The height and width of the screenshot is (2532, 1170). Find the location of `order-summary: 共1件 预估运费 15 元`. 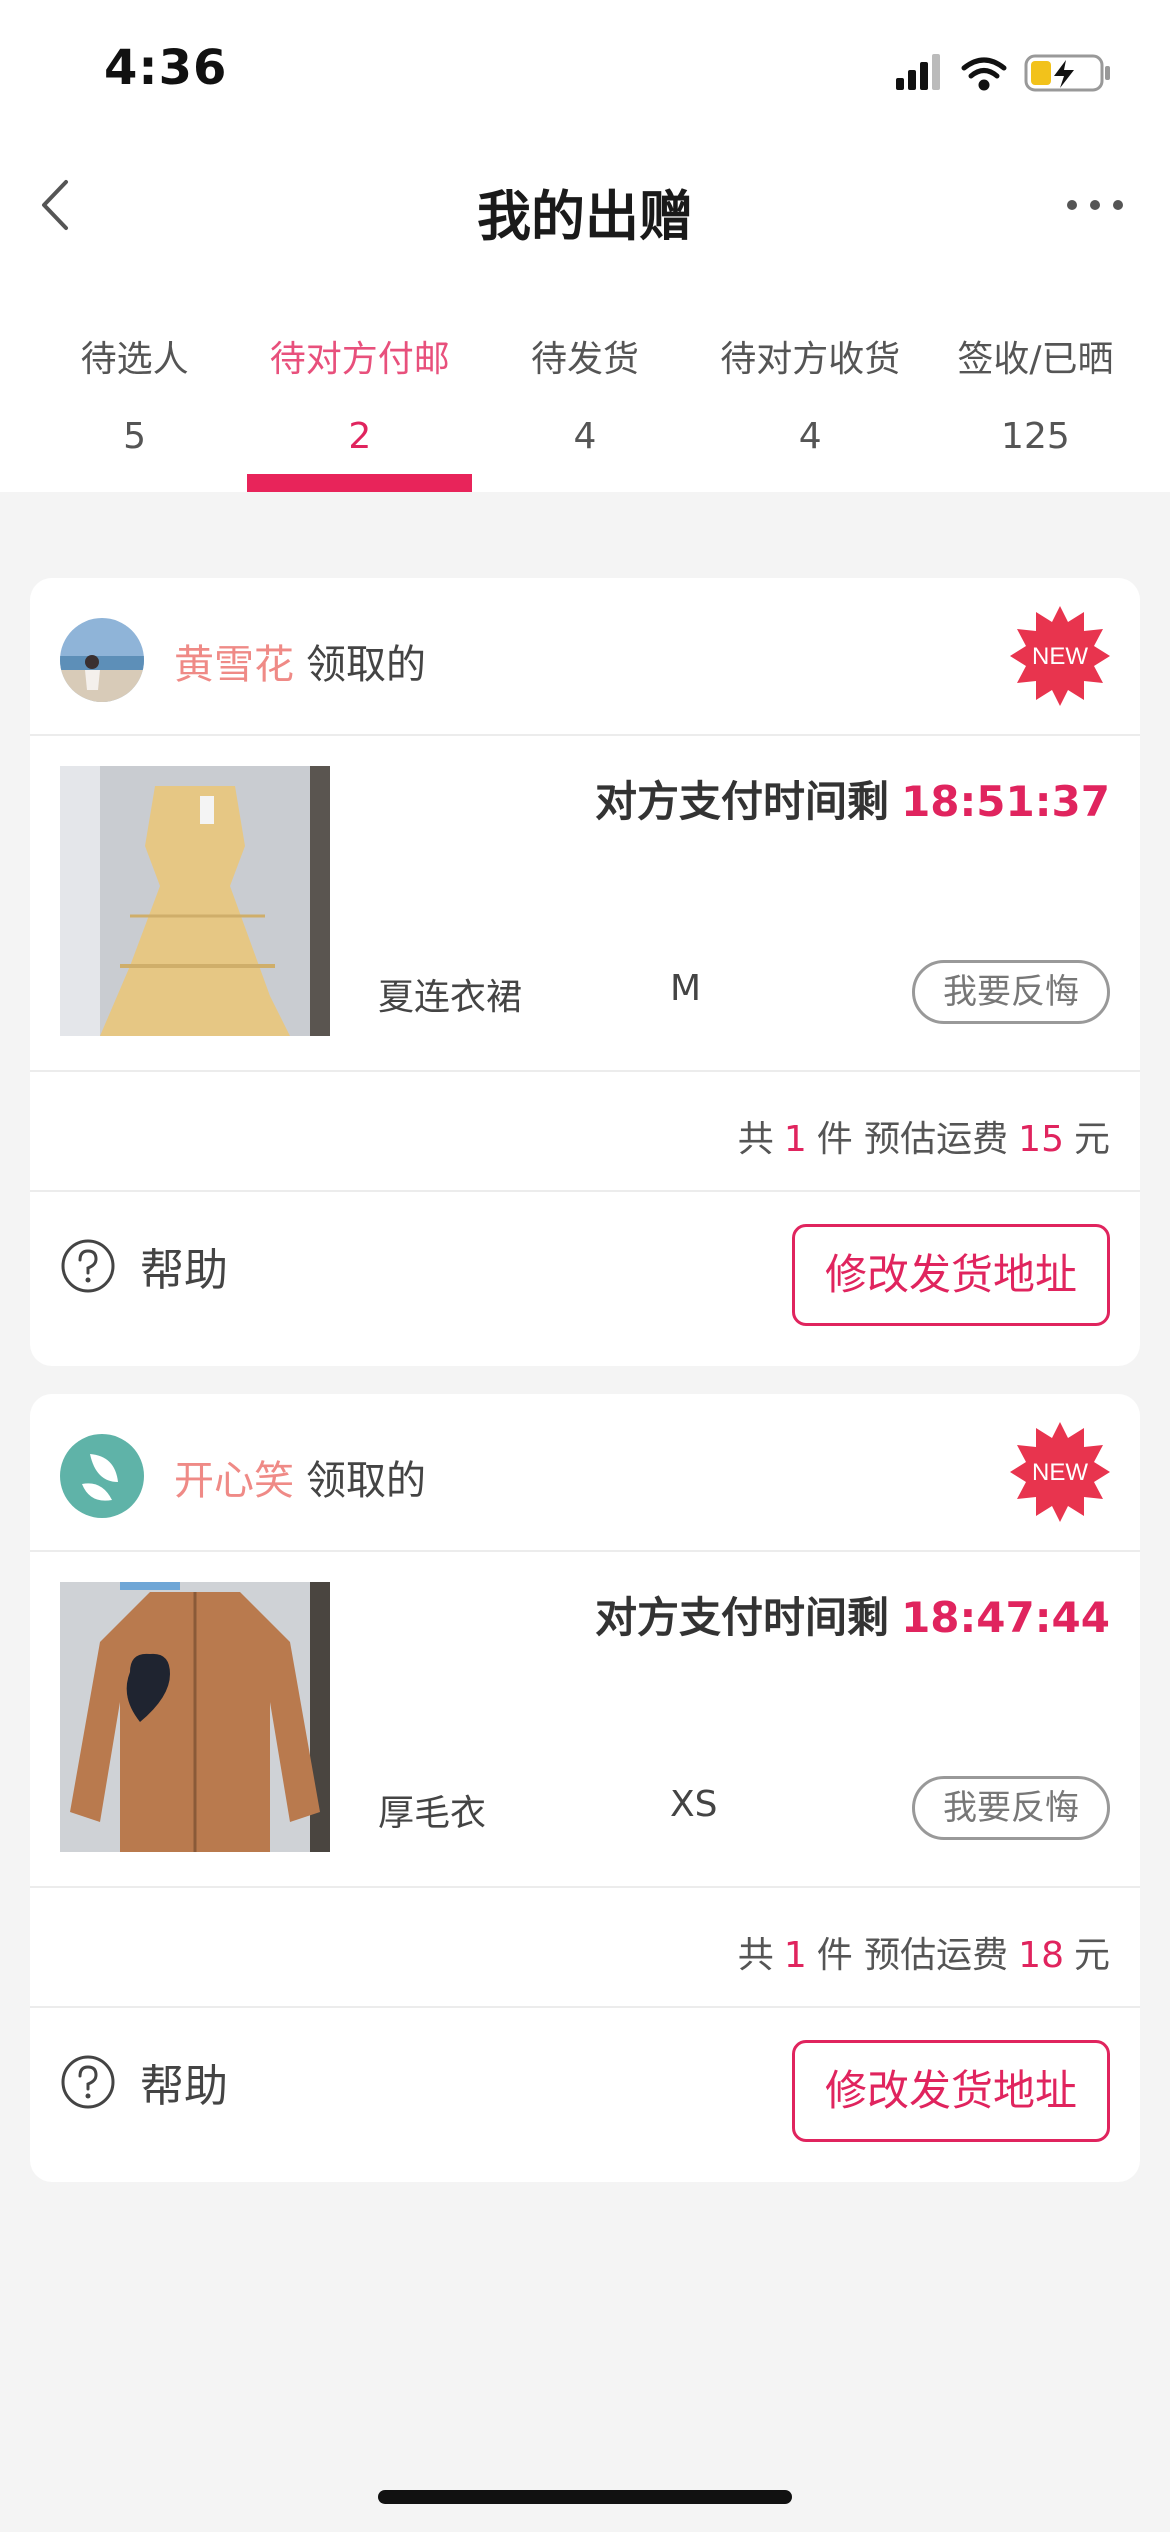

order-summary: 共1件 预估运费 15 元 is located at coordinates (924, 1136).